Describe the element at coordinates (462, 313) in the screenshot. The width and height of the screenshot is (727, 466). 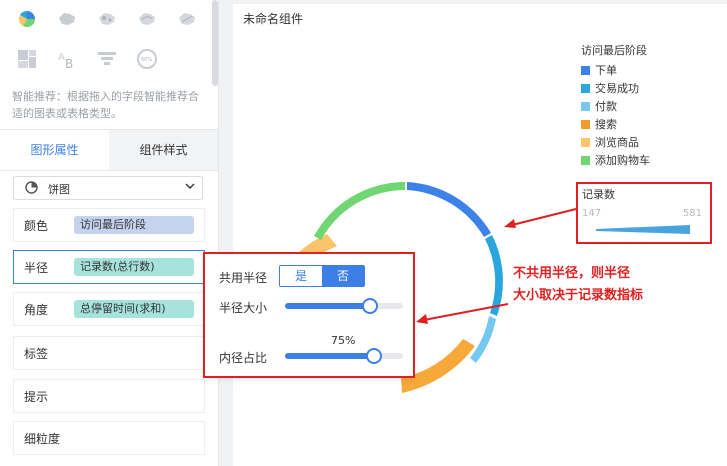
I see `annotation-arrow-popup` at that location.